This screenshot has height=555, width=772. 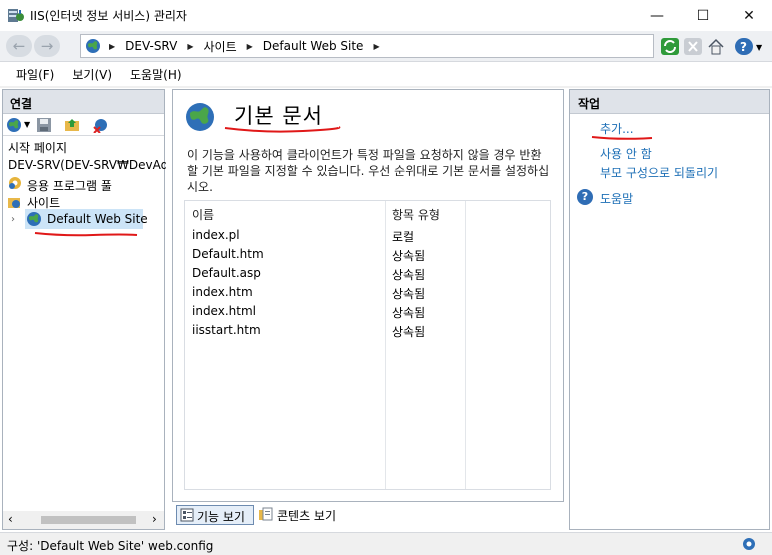 I want to click on maximize-button: ☐, so click(x=703, y=15).